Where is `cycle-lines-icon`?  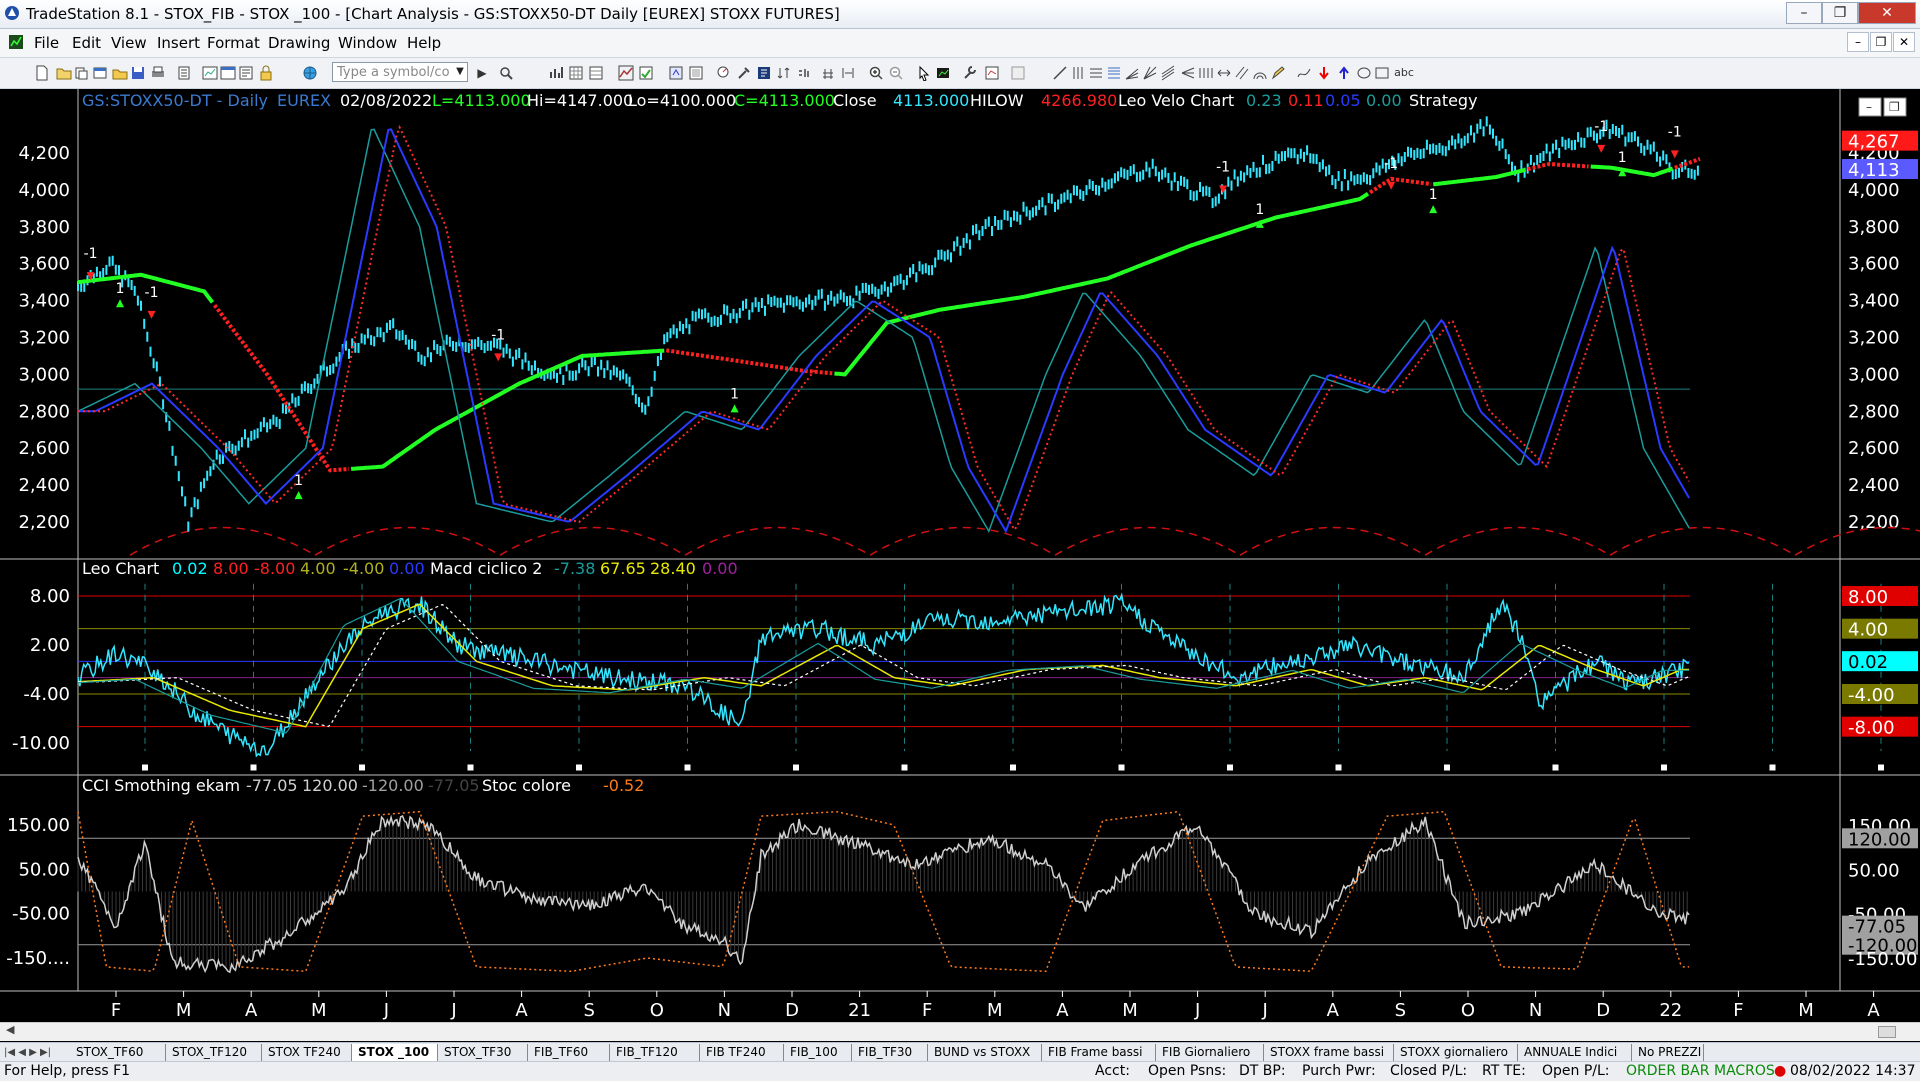 cycle-lines-icon is located at coordinates (1206, 73).